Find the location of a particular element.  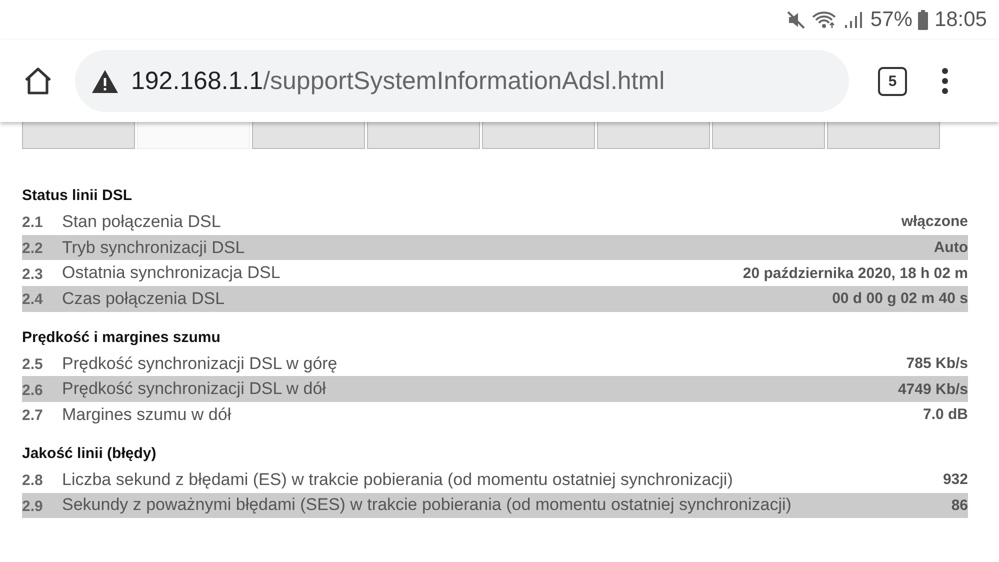

clock: 18:05 is located at coordinates (960, 20).